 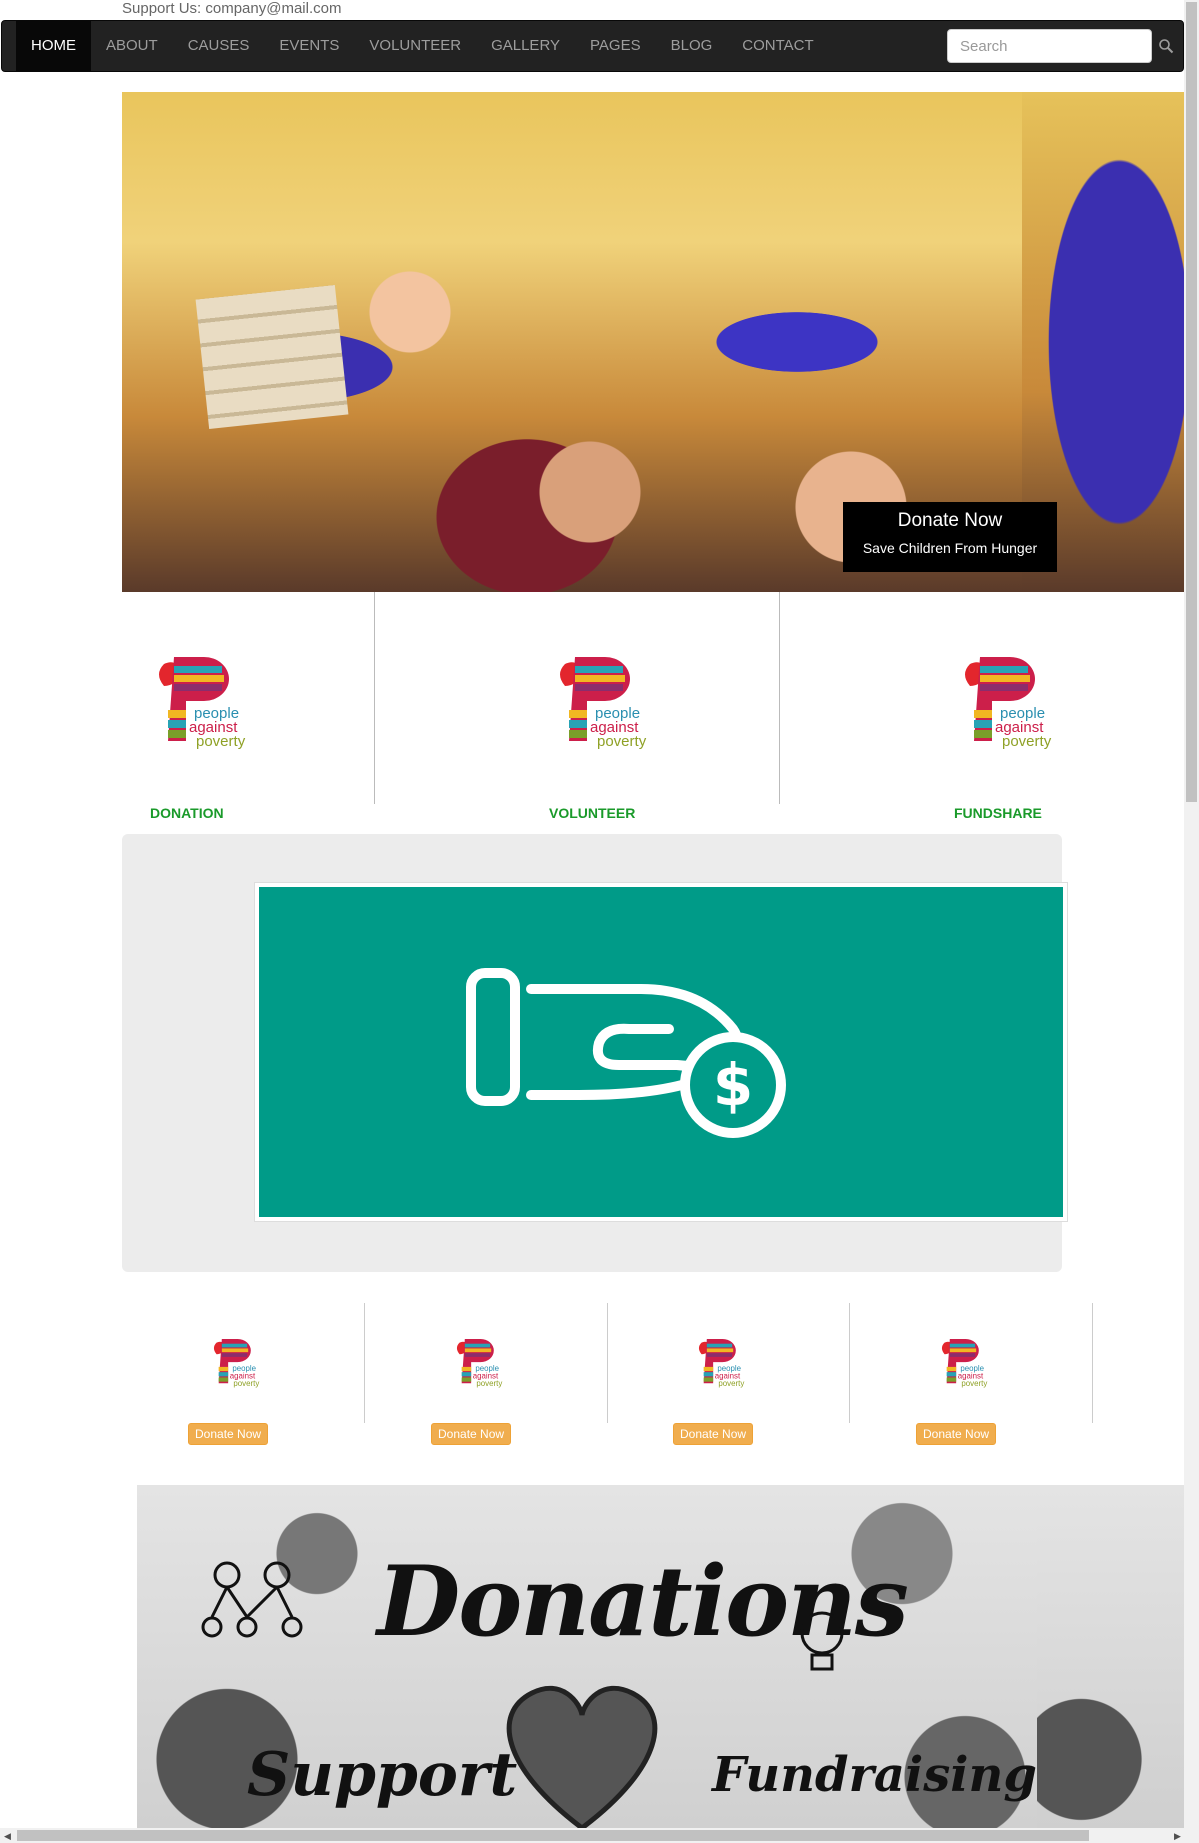 I want to click on hero-caption-title: Donate Now, so click(x=950, y=520).